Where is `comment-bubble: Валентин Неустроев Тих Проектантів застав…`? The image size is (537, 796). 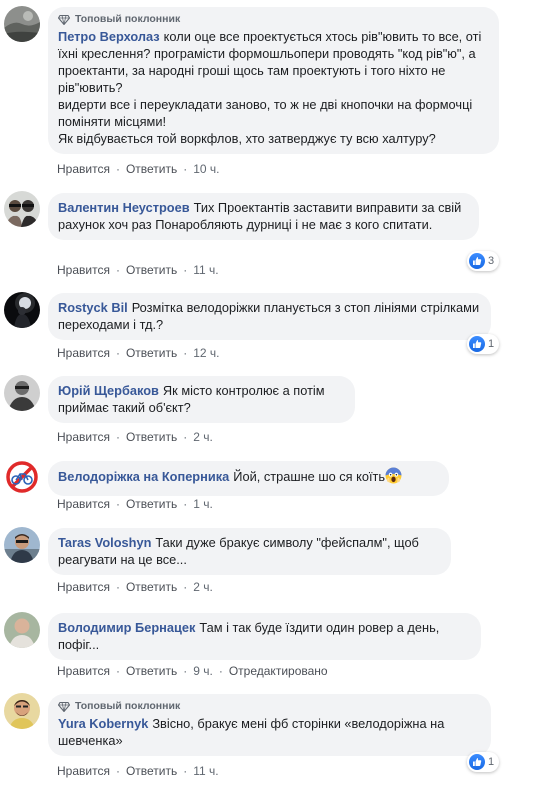 comment-bubble: Валентин Неустроев Тих Проектантів застав… is located at coordinates (263, 216).